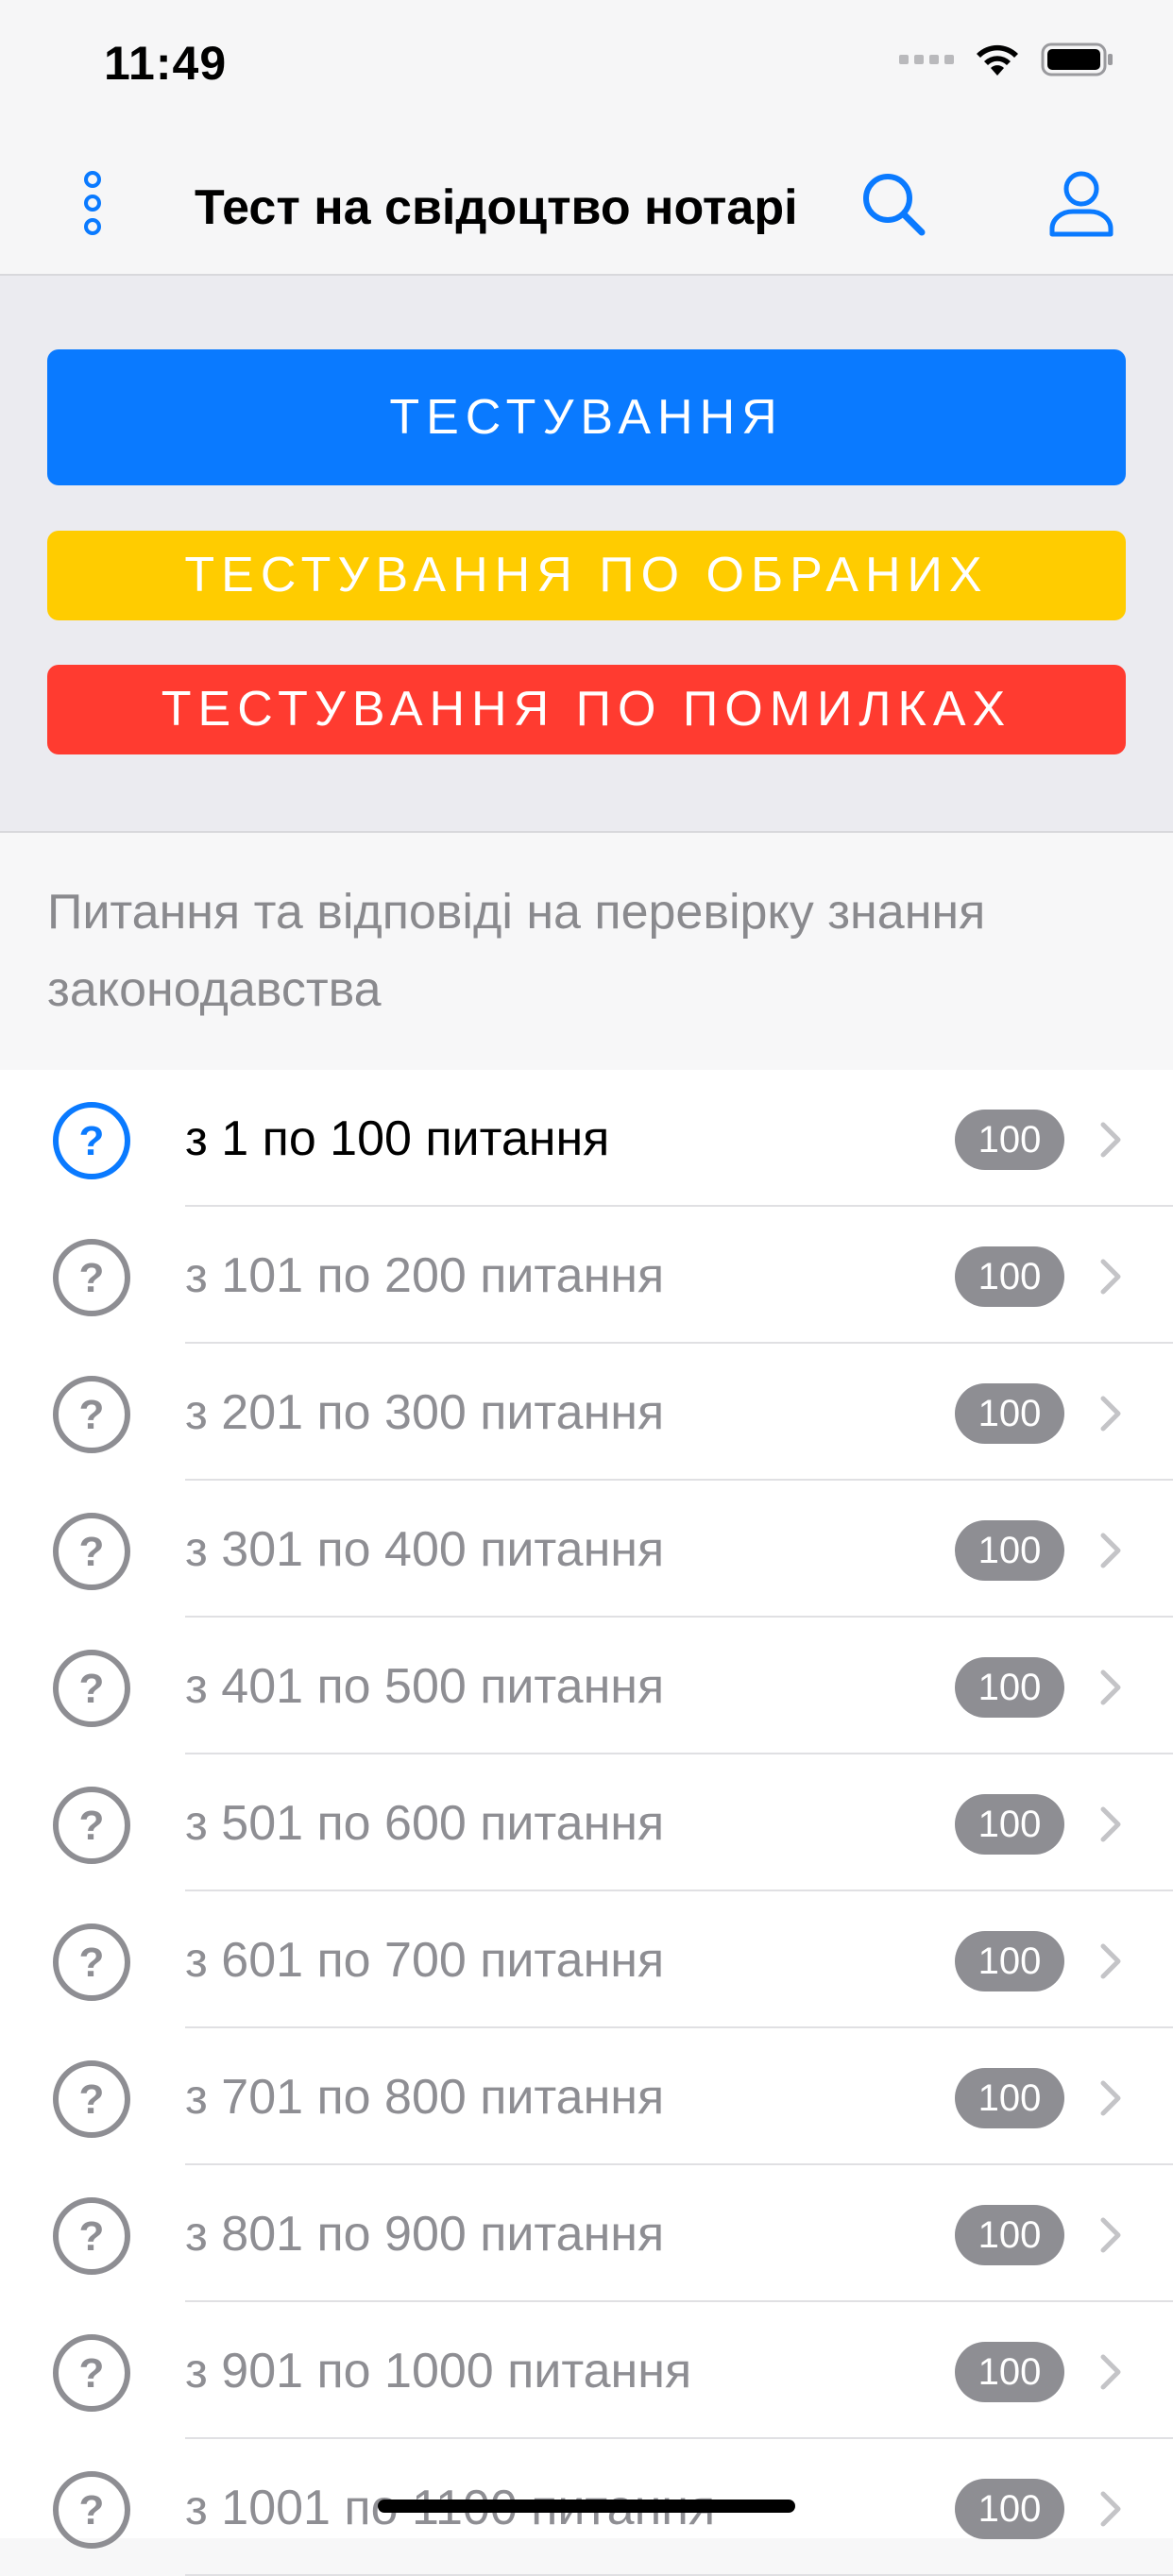  I want to click on testing-button: ТЕСТУВАННЯ, so click(586, 417).